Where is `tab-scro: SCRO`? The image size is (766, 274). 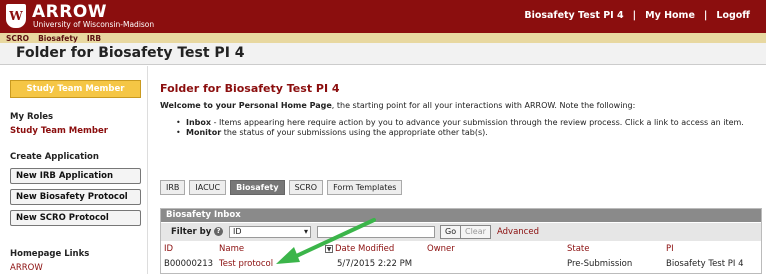
tab-scro: SCRO is located at coordinates (306, 187).